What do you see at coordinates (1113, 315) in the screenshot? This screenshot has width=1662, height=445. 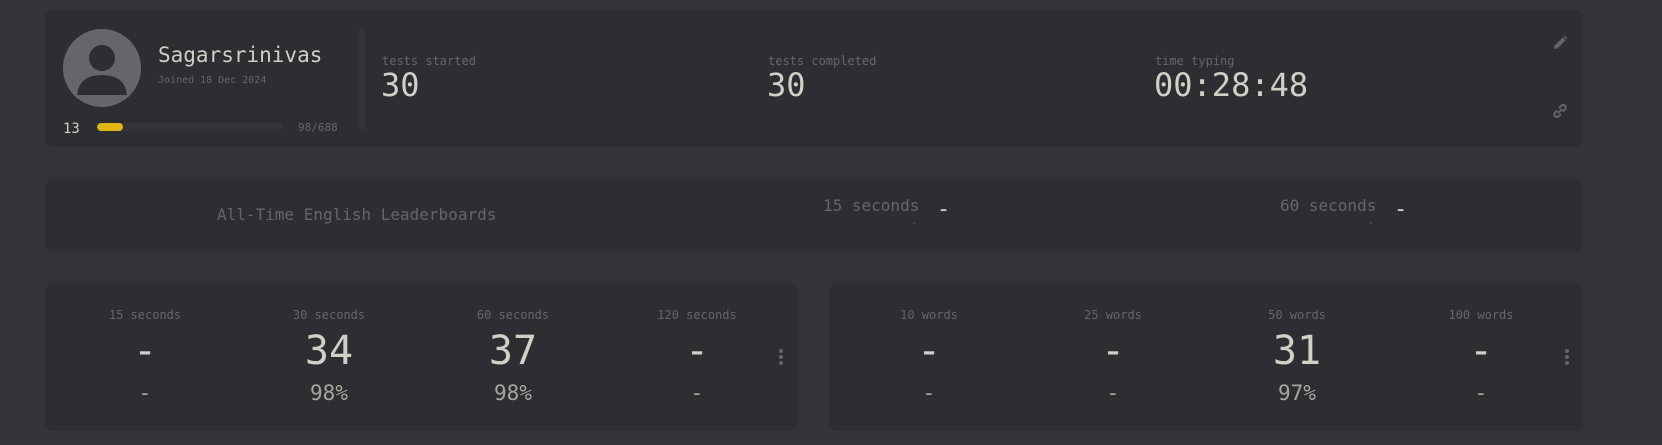 I see `pb-mode: 25 words` at bounding box center [1113, 315].